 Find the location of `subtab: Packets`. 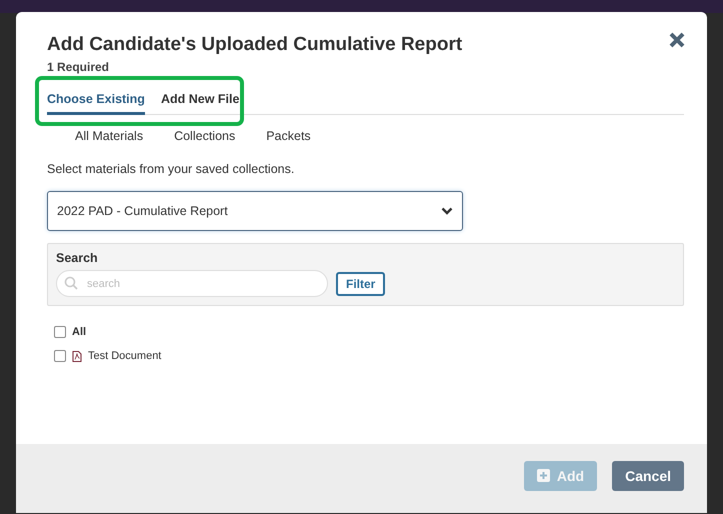

subtab: Packets is located at coordinates (288, 136).